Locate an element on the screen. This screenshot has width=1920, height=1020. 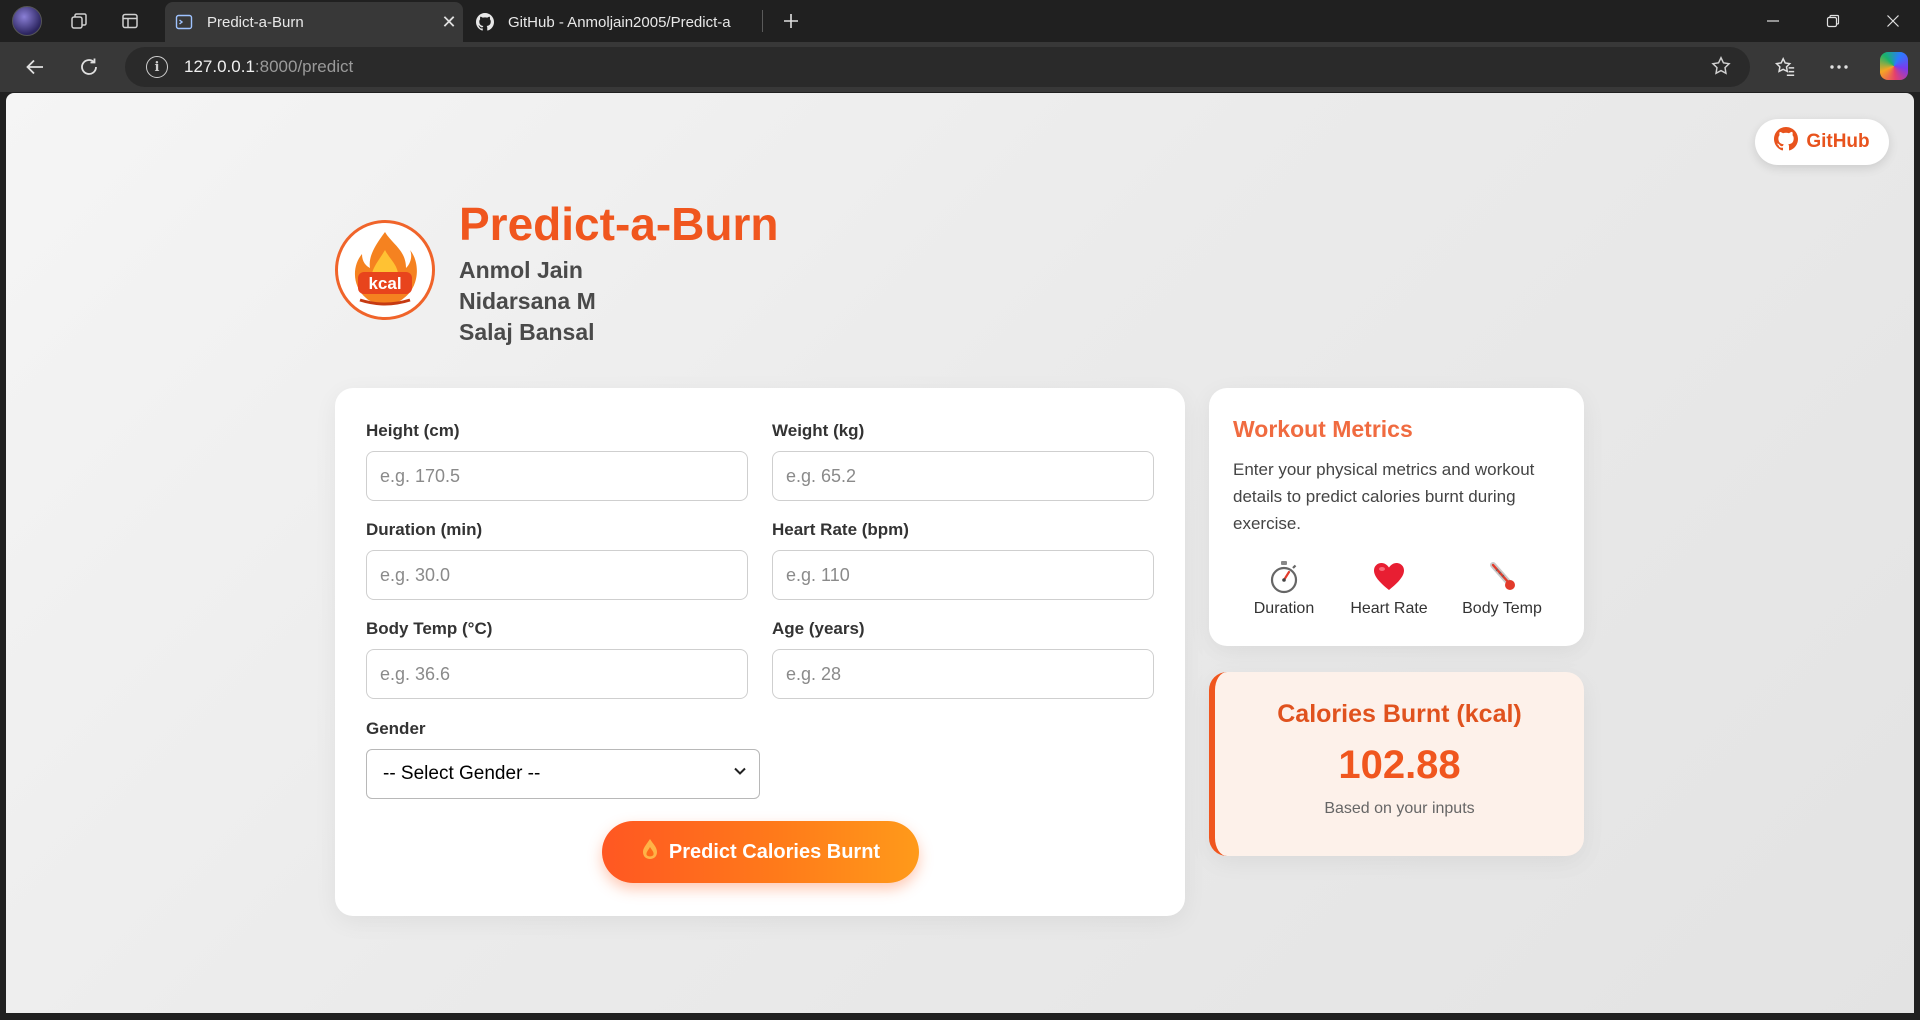
weight-field: Weight (kg) is located at coordinates (963, 461).